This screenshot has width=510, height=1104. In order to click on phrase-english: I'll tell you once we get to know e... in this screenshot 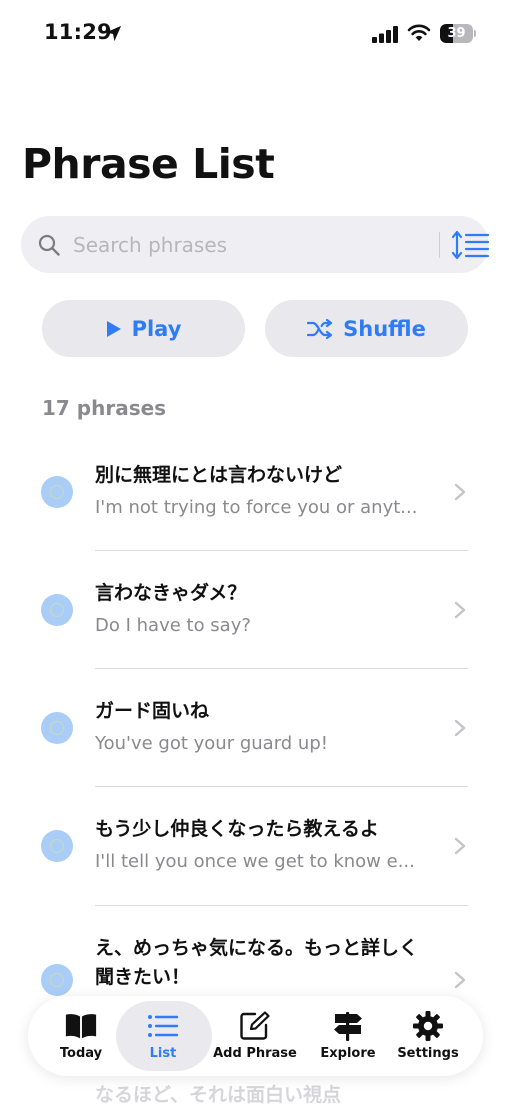, I will do `click(255, 861)`.